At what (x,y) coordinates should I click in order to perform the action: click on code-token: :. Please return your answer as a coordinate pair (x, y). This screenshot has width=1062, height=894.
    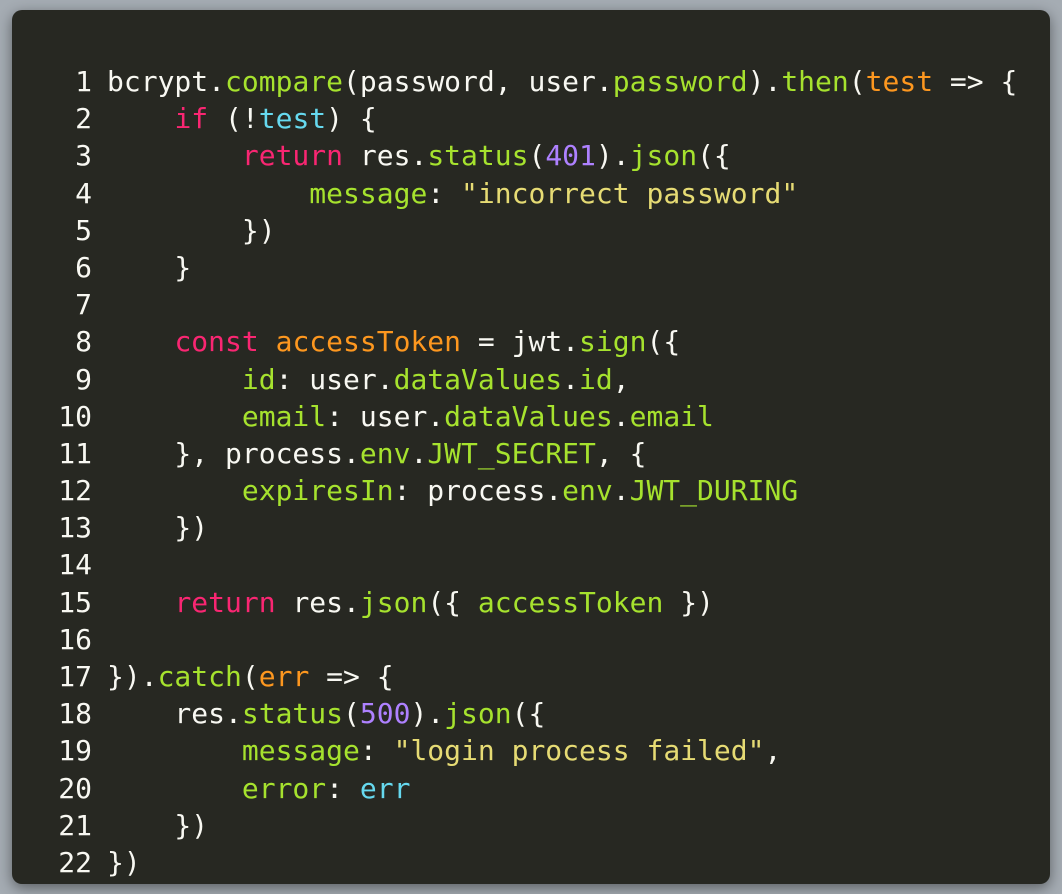
    Looking at the image, I should click on (343, 788).